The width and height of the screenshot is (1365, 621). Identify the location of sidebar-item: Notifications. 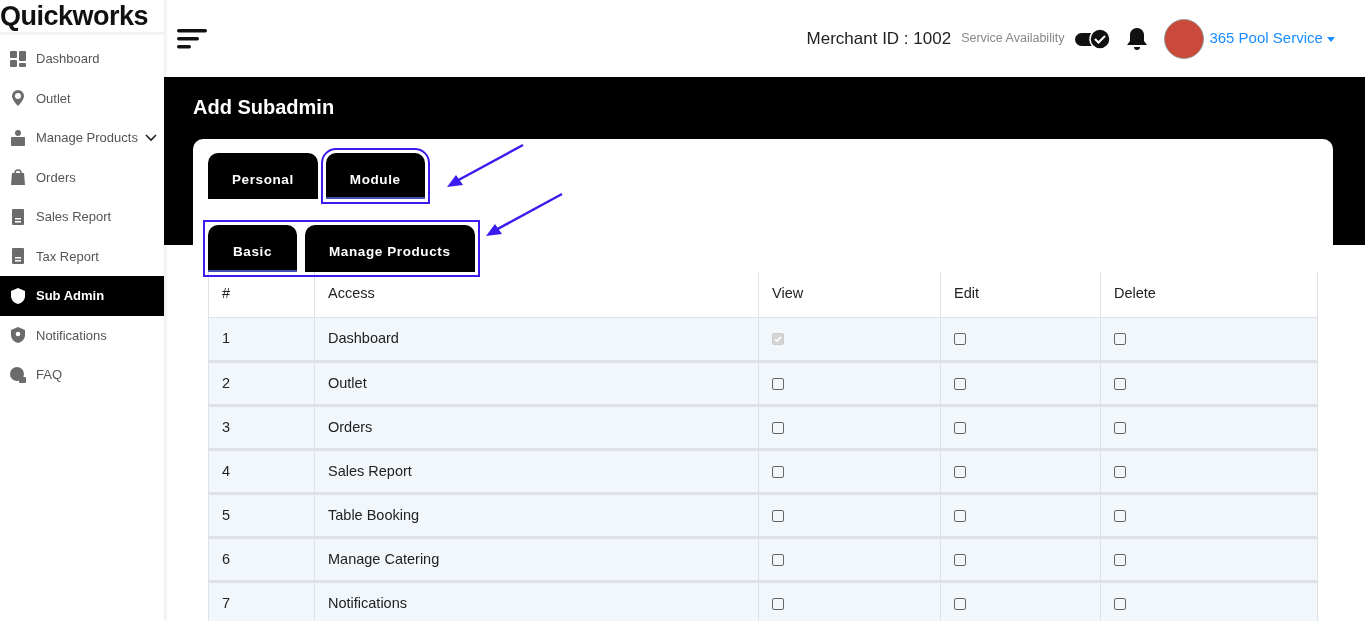
(82, 335).